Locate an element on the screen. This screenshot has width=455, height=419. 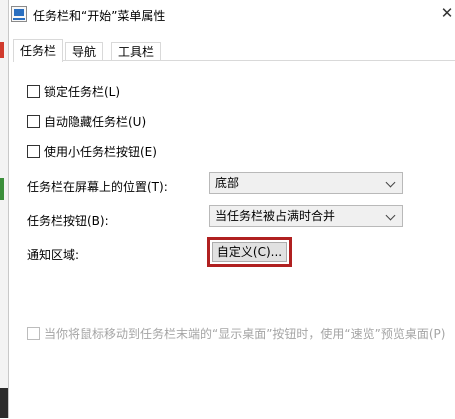
background-red-mark is located at coordinates (2, 50).